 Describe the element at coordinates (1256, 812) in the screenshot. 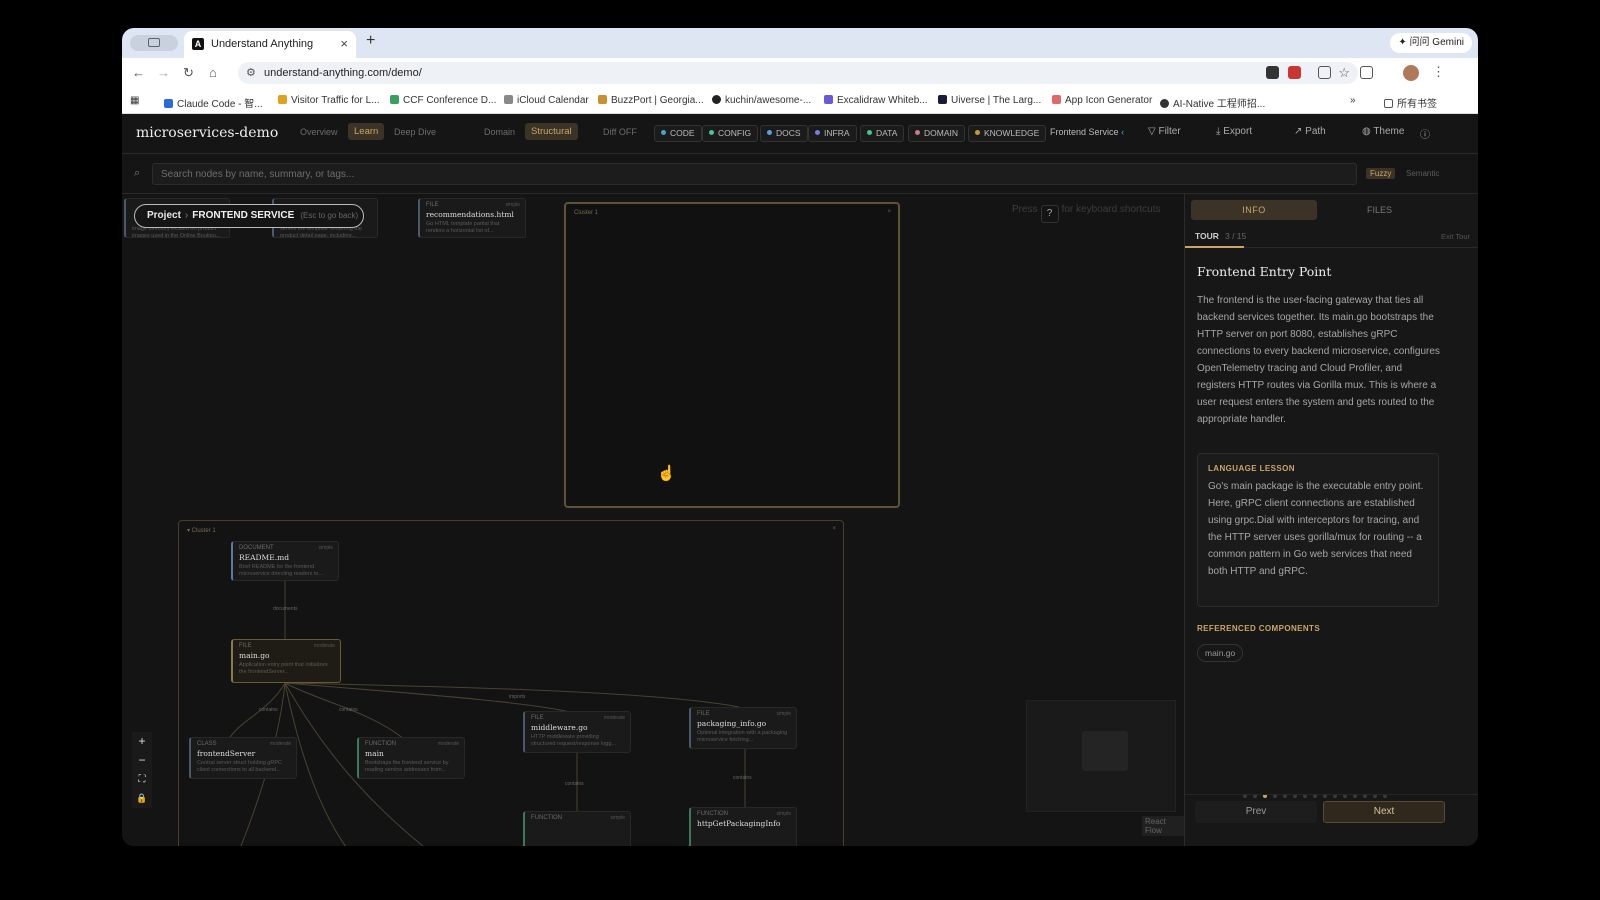

I see `prev-button: Prev` at that location.